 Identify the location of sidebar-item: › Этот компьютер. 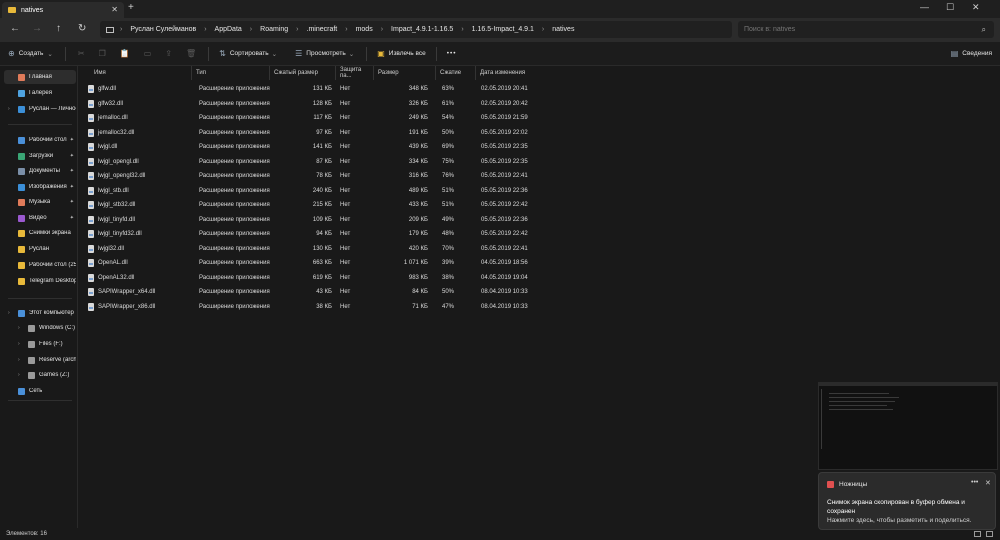
(40, 313).